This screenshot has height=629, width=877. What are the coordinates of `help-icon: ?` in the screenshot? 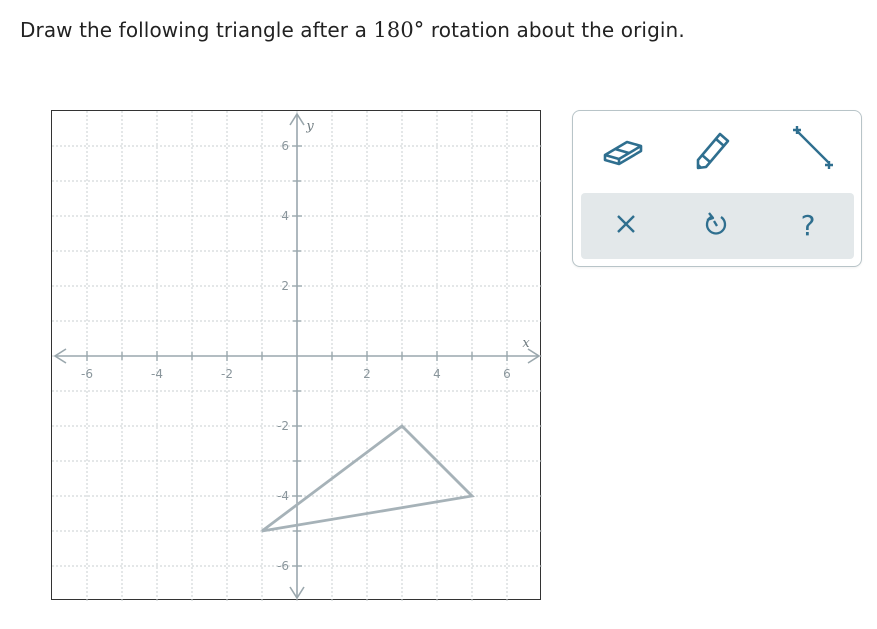 It's located at (808, 225).